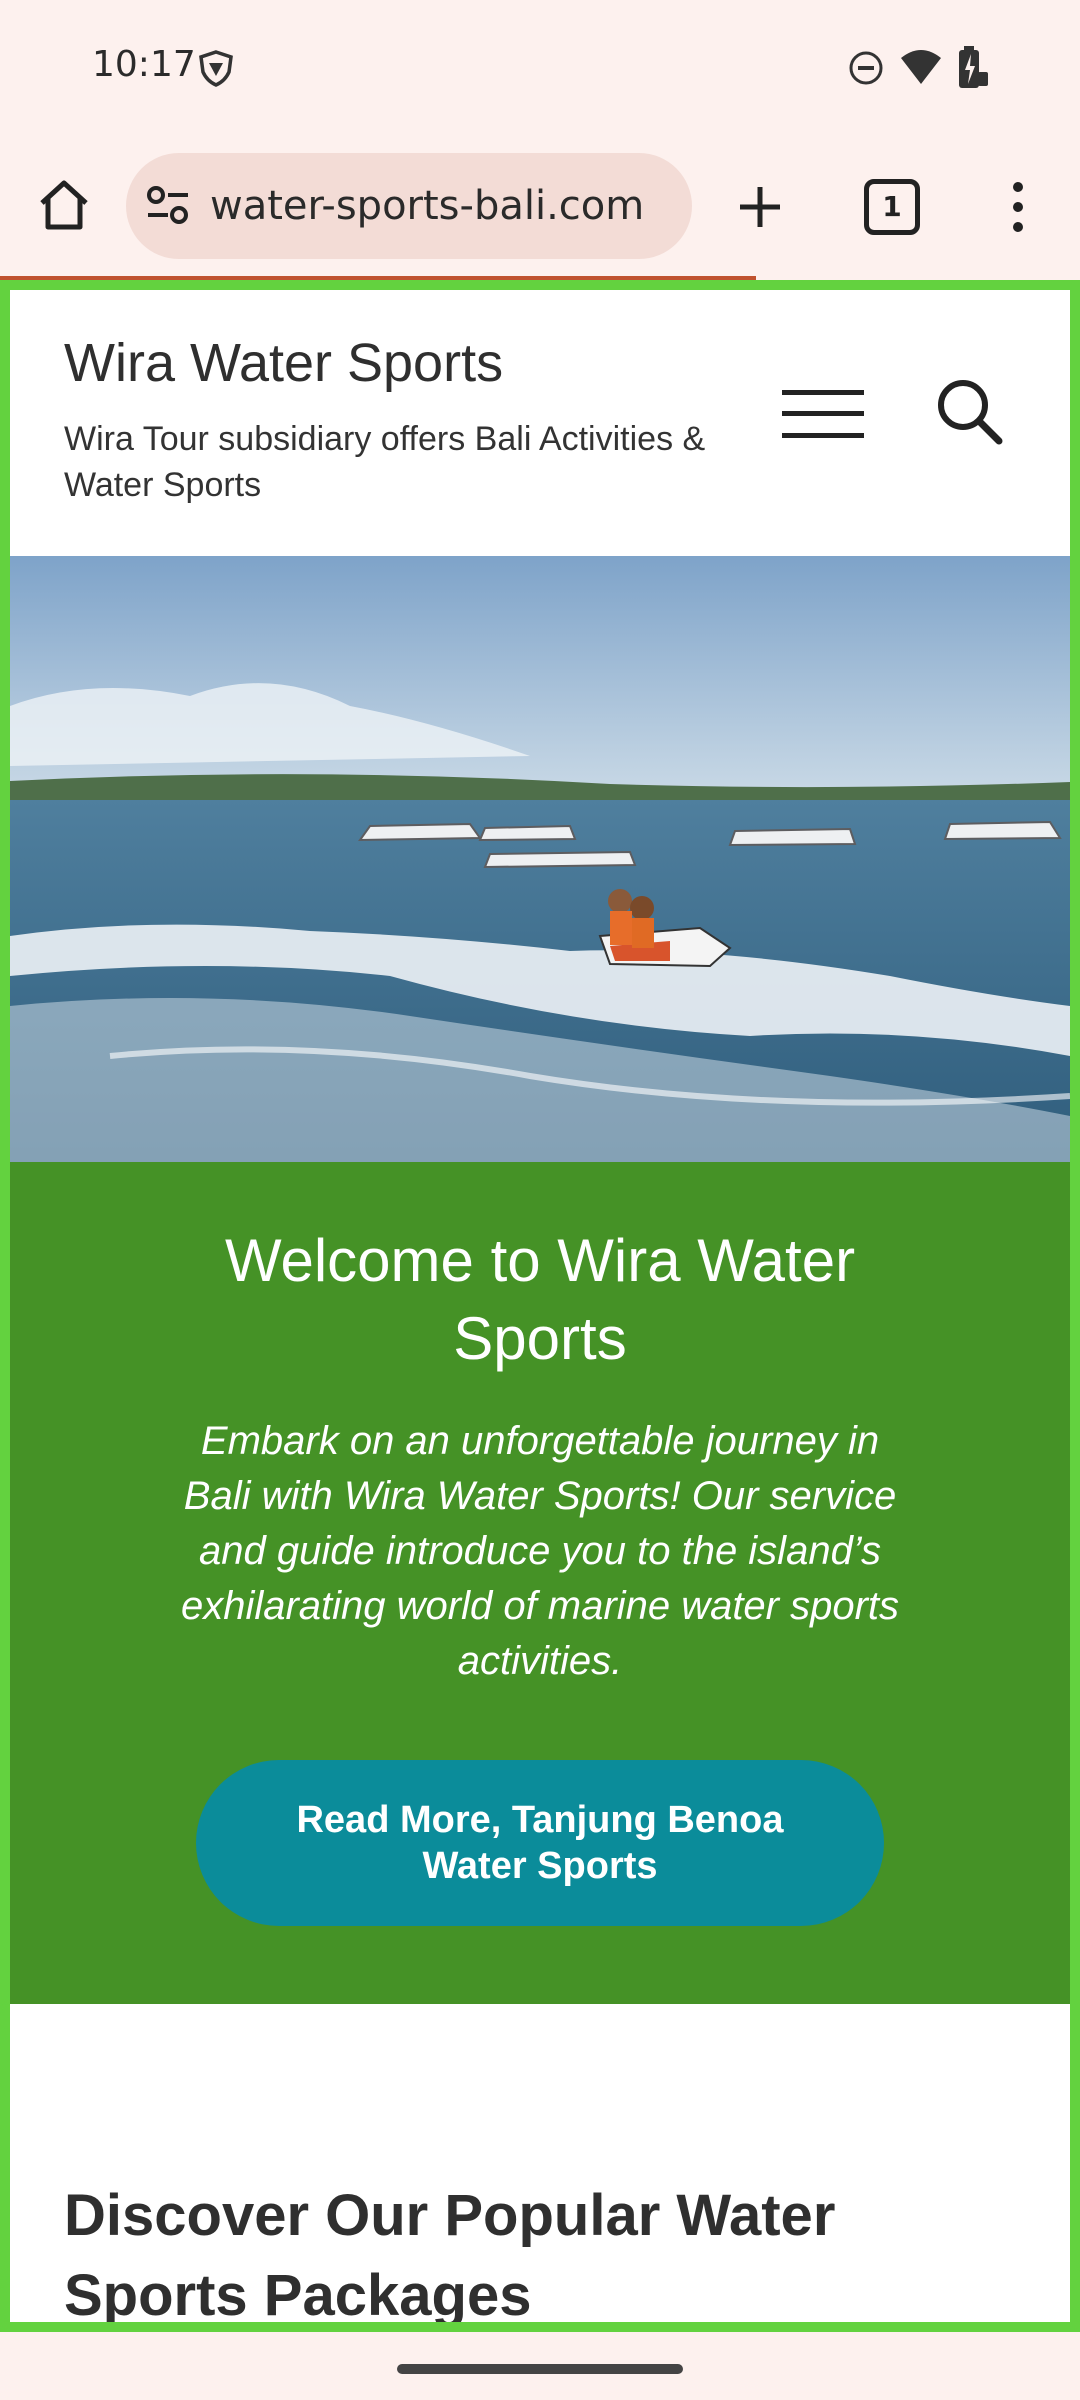 This screenshot has width=1080, height=2400. Describe the element at coordinates (168, 206) in the screenshot. I see `site-settings-icon` at that location.